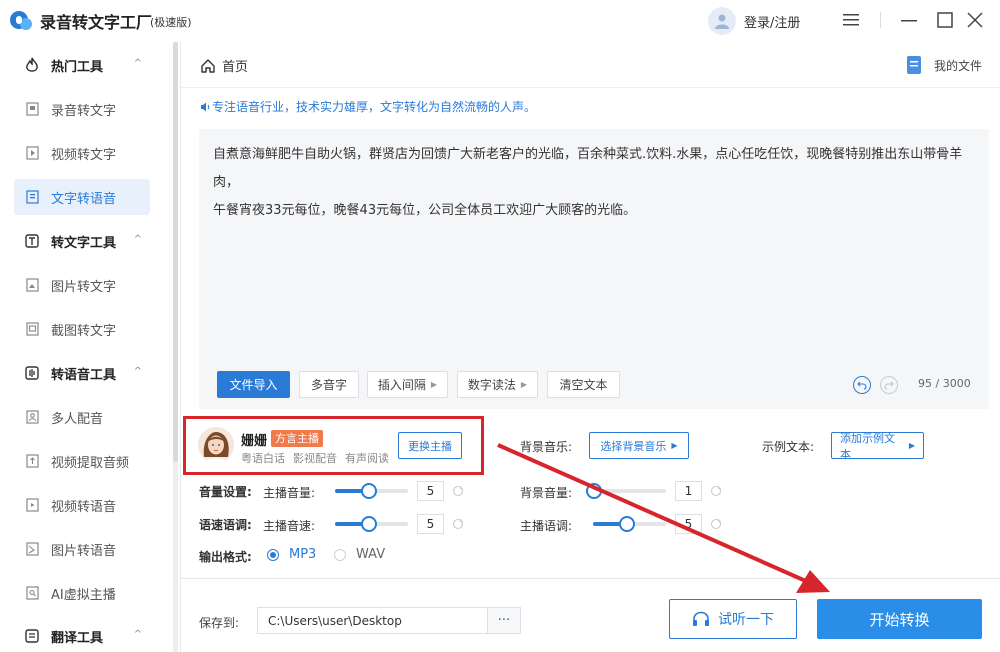 This screenshot has height=652, width=1000. I want to click on sidebar-group-label: 翻译工具, so click(77, 638).